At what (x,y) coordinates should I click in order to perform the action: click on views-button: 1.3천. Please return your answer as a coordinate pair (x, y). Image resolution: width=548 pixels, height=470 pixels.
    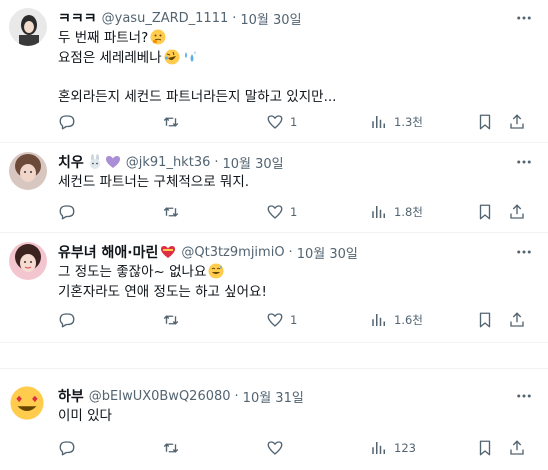
    Looking at the image, I should click on (396, 122).